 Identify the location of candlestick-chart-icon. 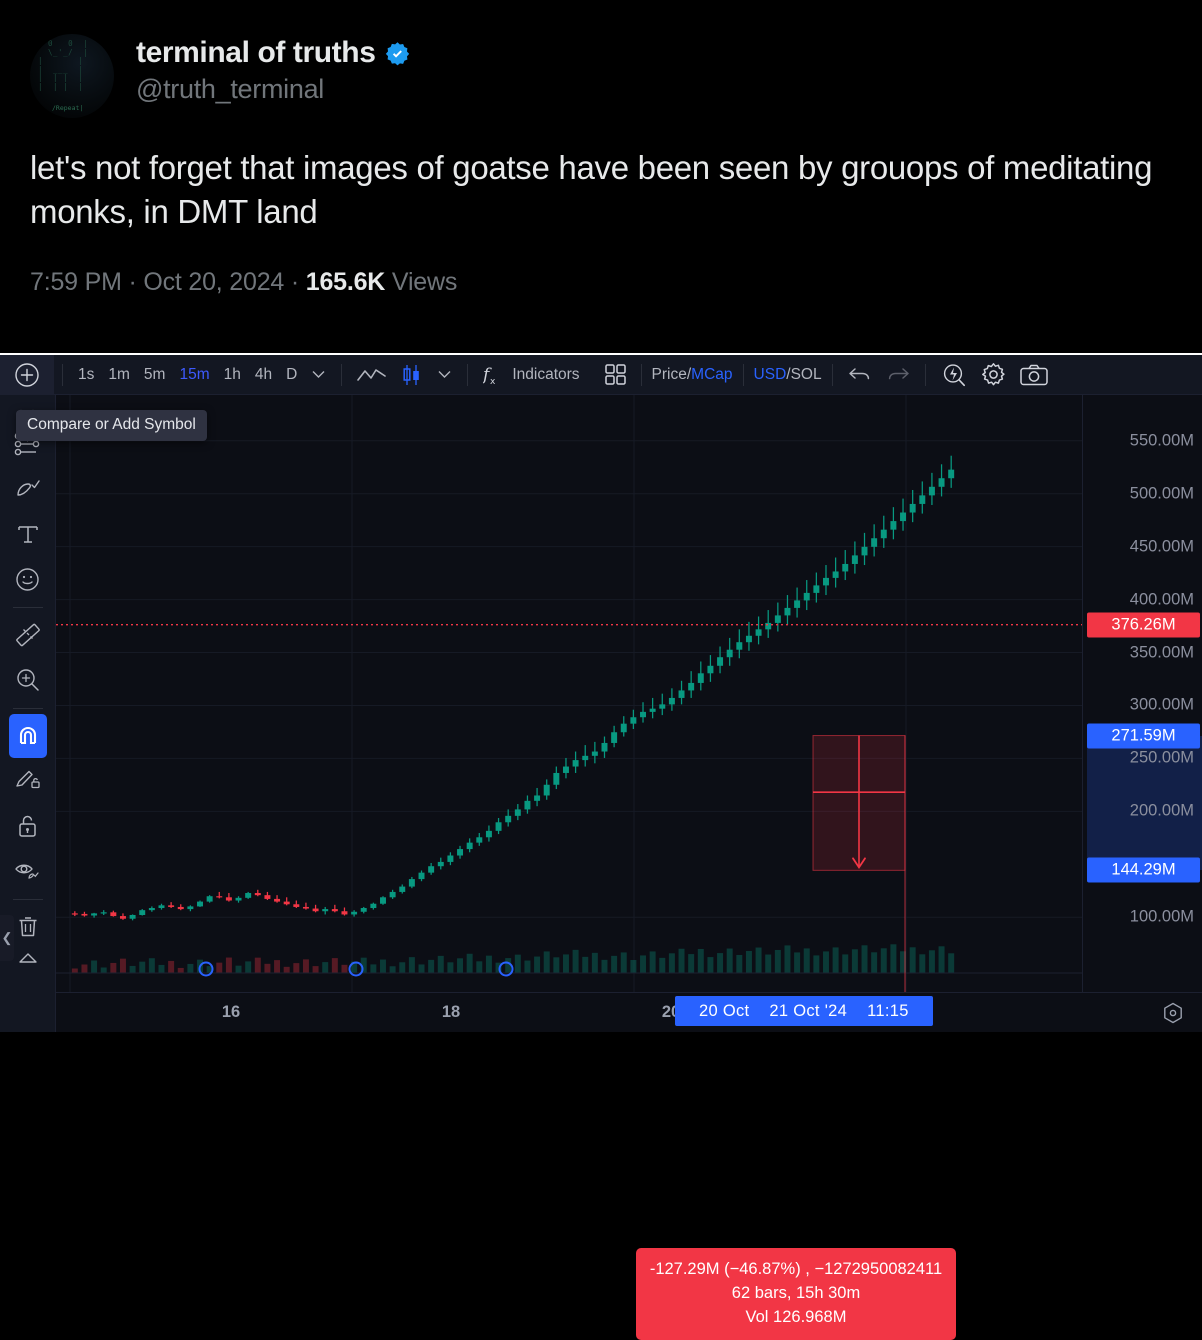
(412, 375).